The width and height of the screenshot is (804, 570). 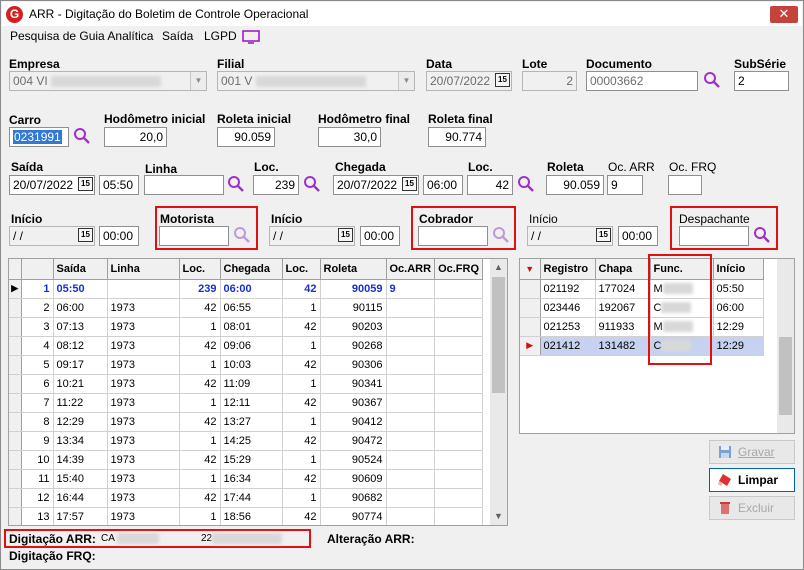 What do you see at coordinates (246, 498) in the screenshot?
I see `table-row: 12 16:44 1973 42 17:44 1 90682` at bounding box center [246, 498].